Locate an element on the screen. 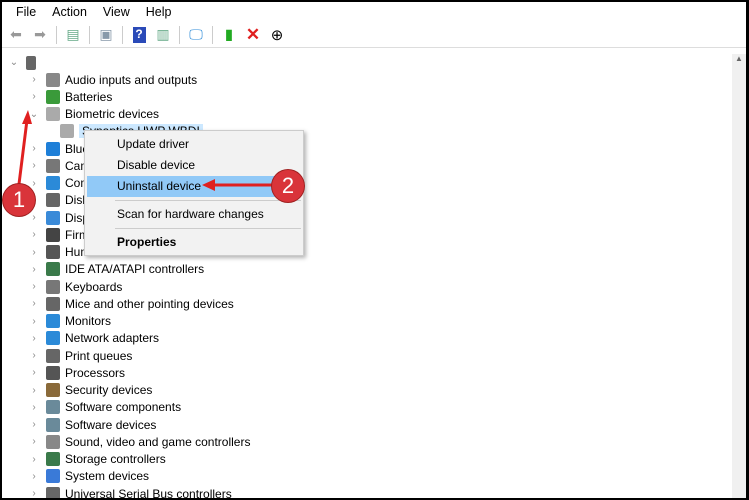 The image size is (749, 500). step-2-badge: 2 is located at coordinates (288, 186).